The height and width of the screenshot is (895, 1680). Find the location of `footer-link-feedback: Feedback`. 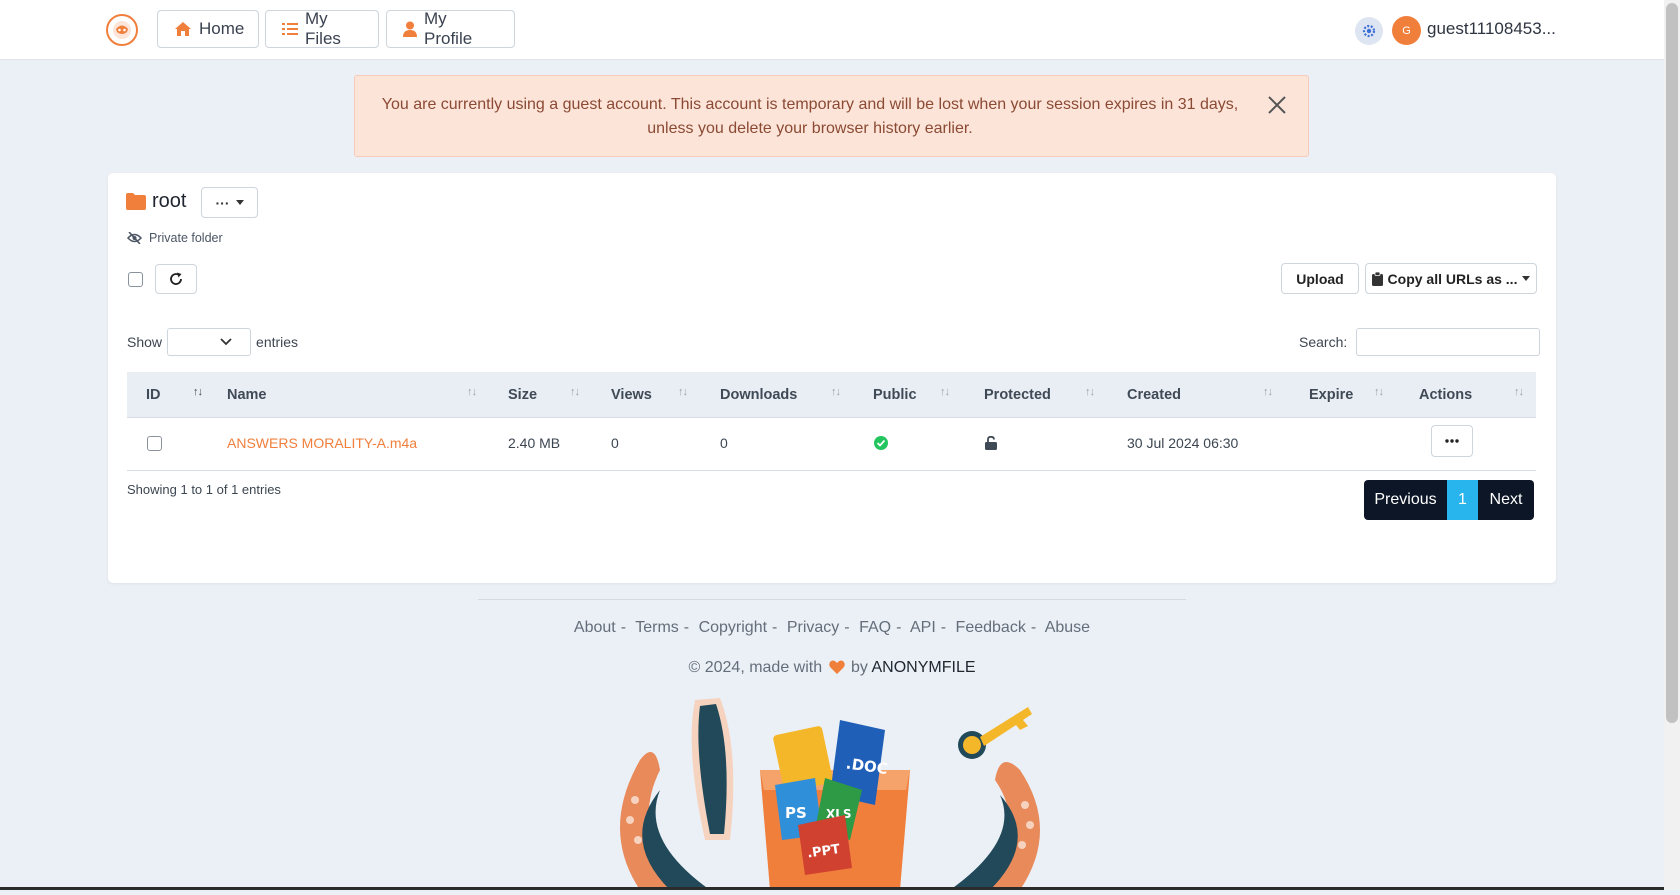

footer-link-feedback: Feedback is located at coordinates (991, 627).